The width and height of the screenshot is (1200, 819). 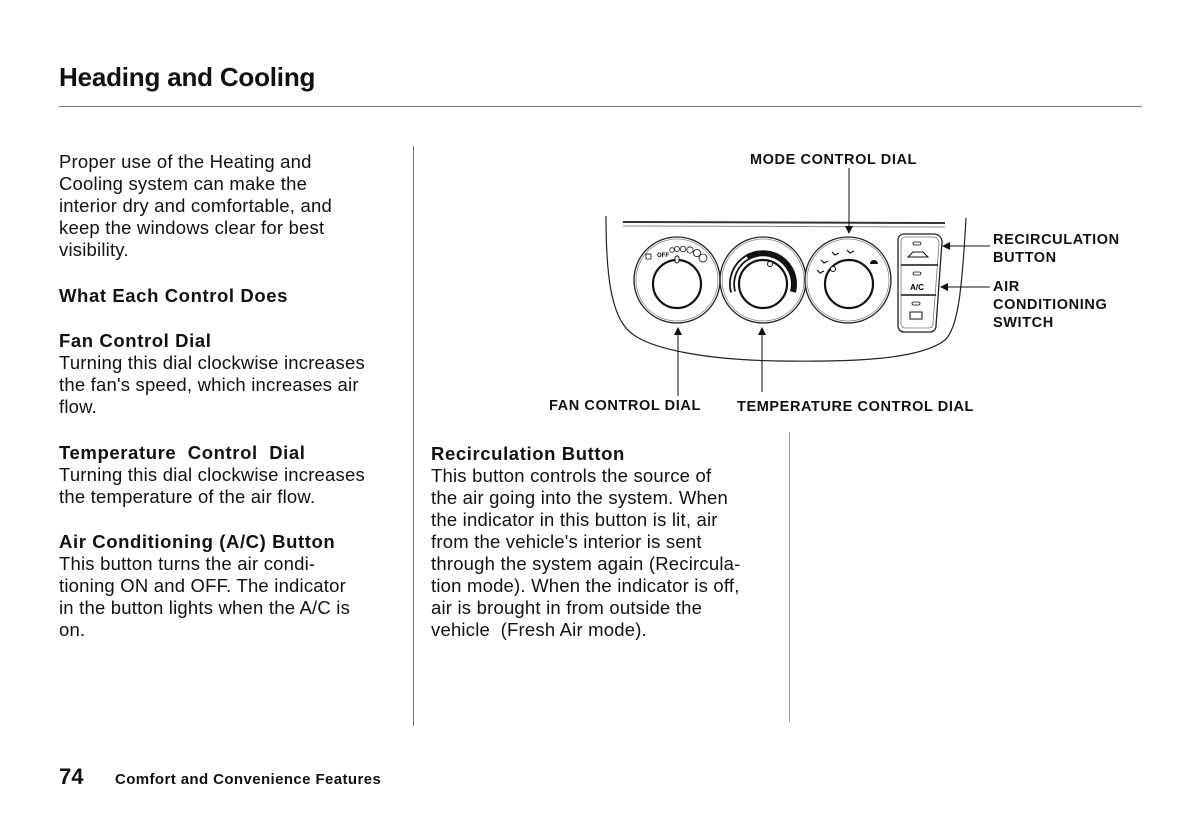 I want to click on fan-control-dial-label: FAN CONTROL DIAL, so click(x=625, y=406).